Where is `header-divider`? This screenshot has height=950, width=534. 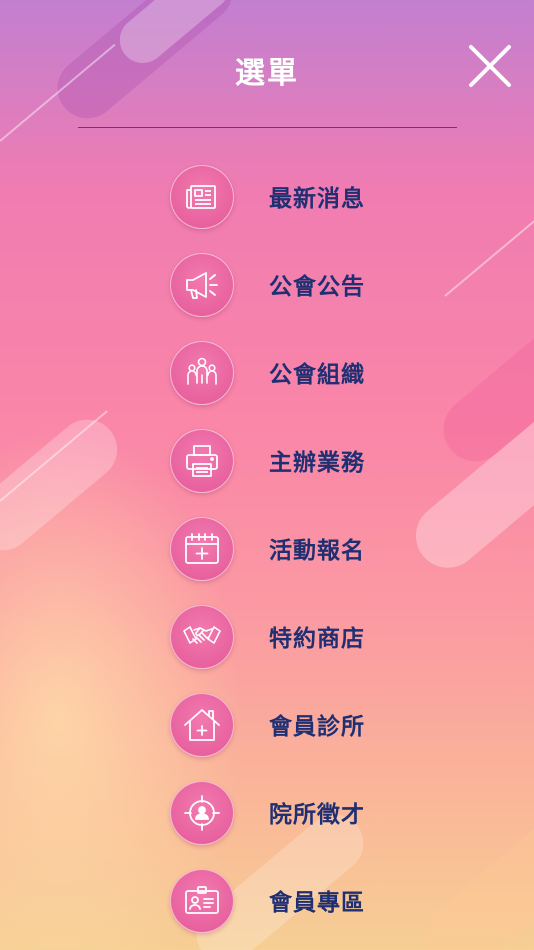 header-divider is located at coordinates (267, 127).